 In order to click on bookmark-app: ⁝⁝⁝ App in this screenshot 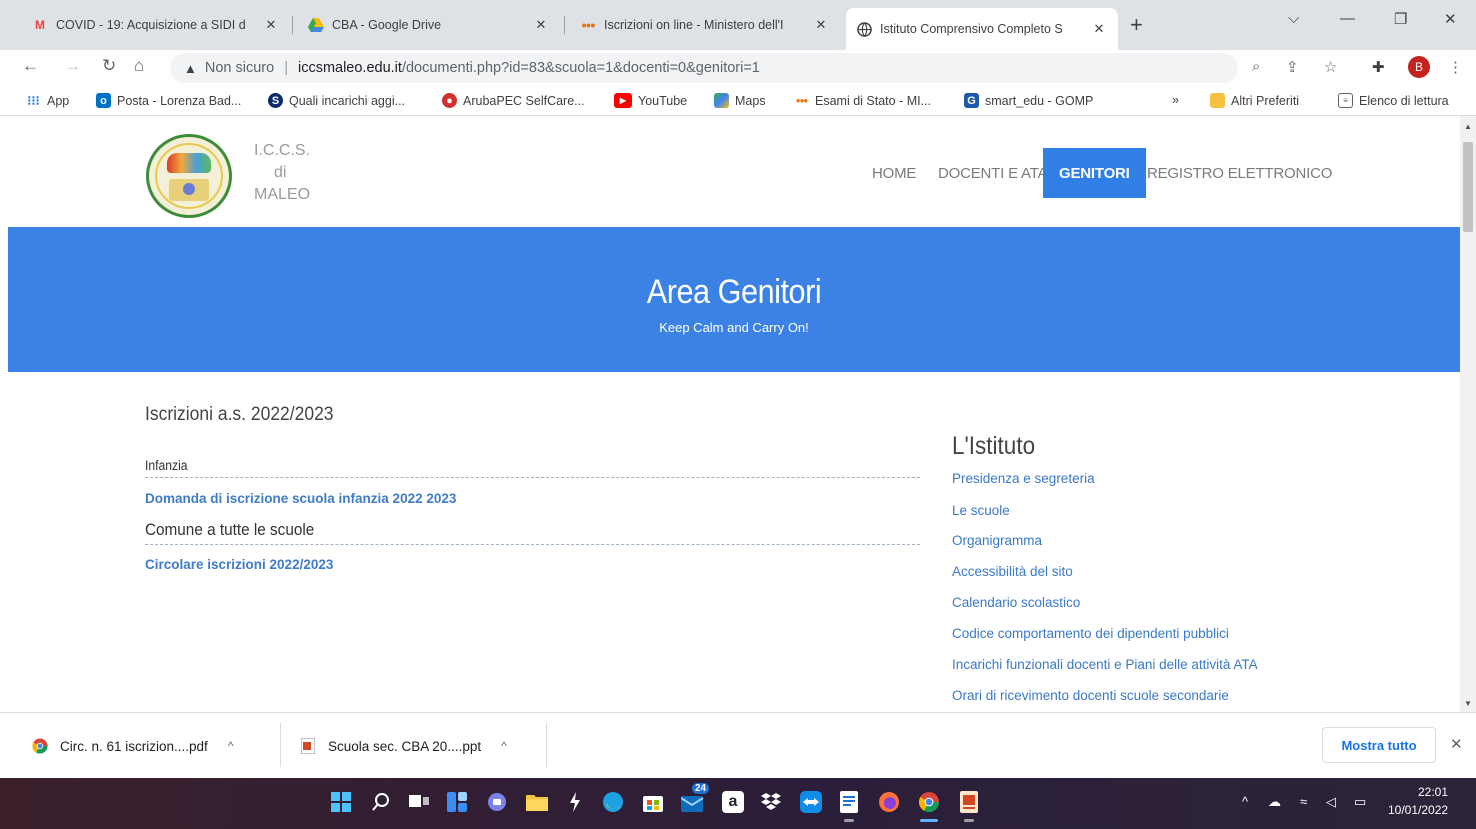, I will do `click(47, 100)`.